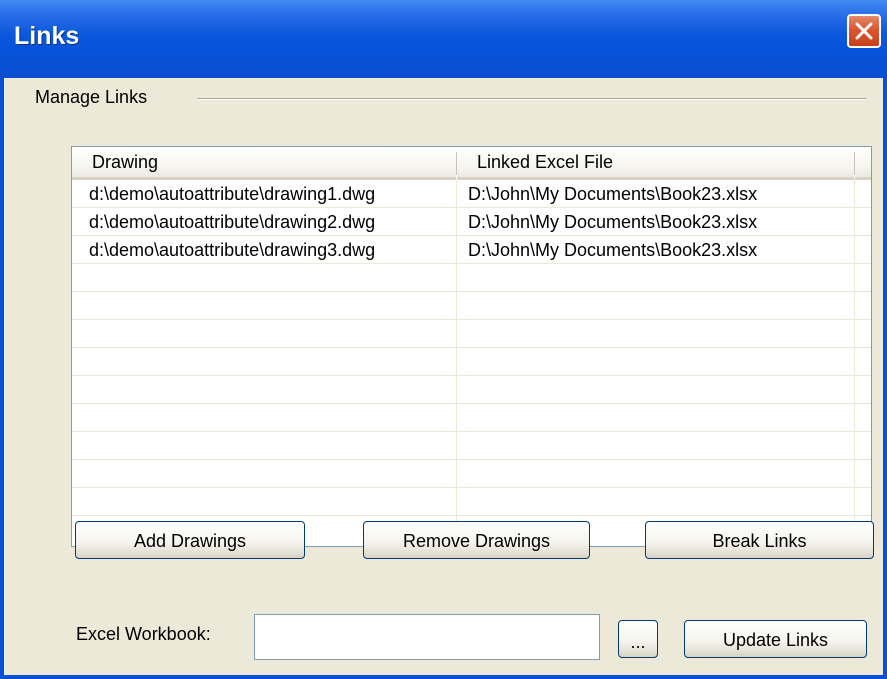  What do you see at coordinates (143, 634) in the screenshot?
I see `excel-workbook-label: Excel Workbook:` at bounding box center [143, 634].